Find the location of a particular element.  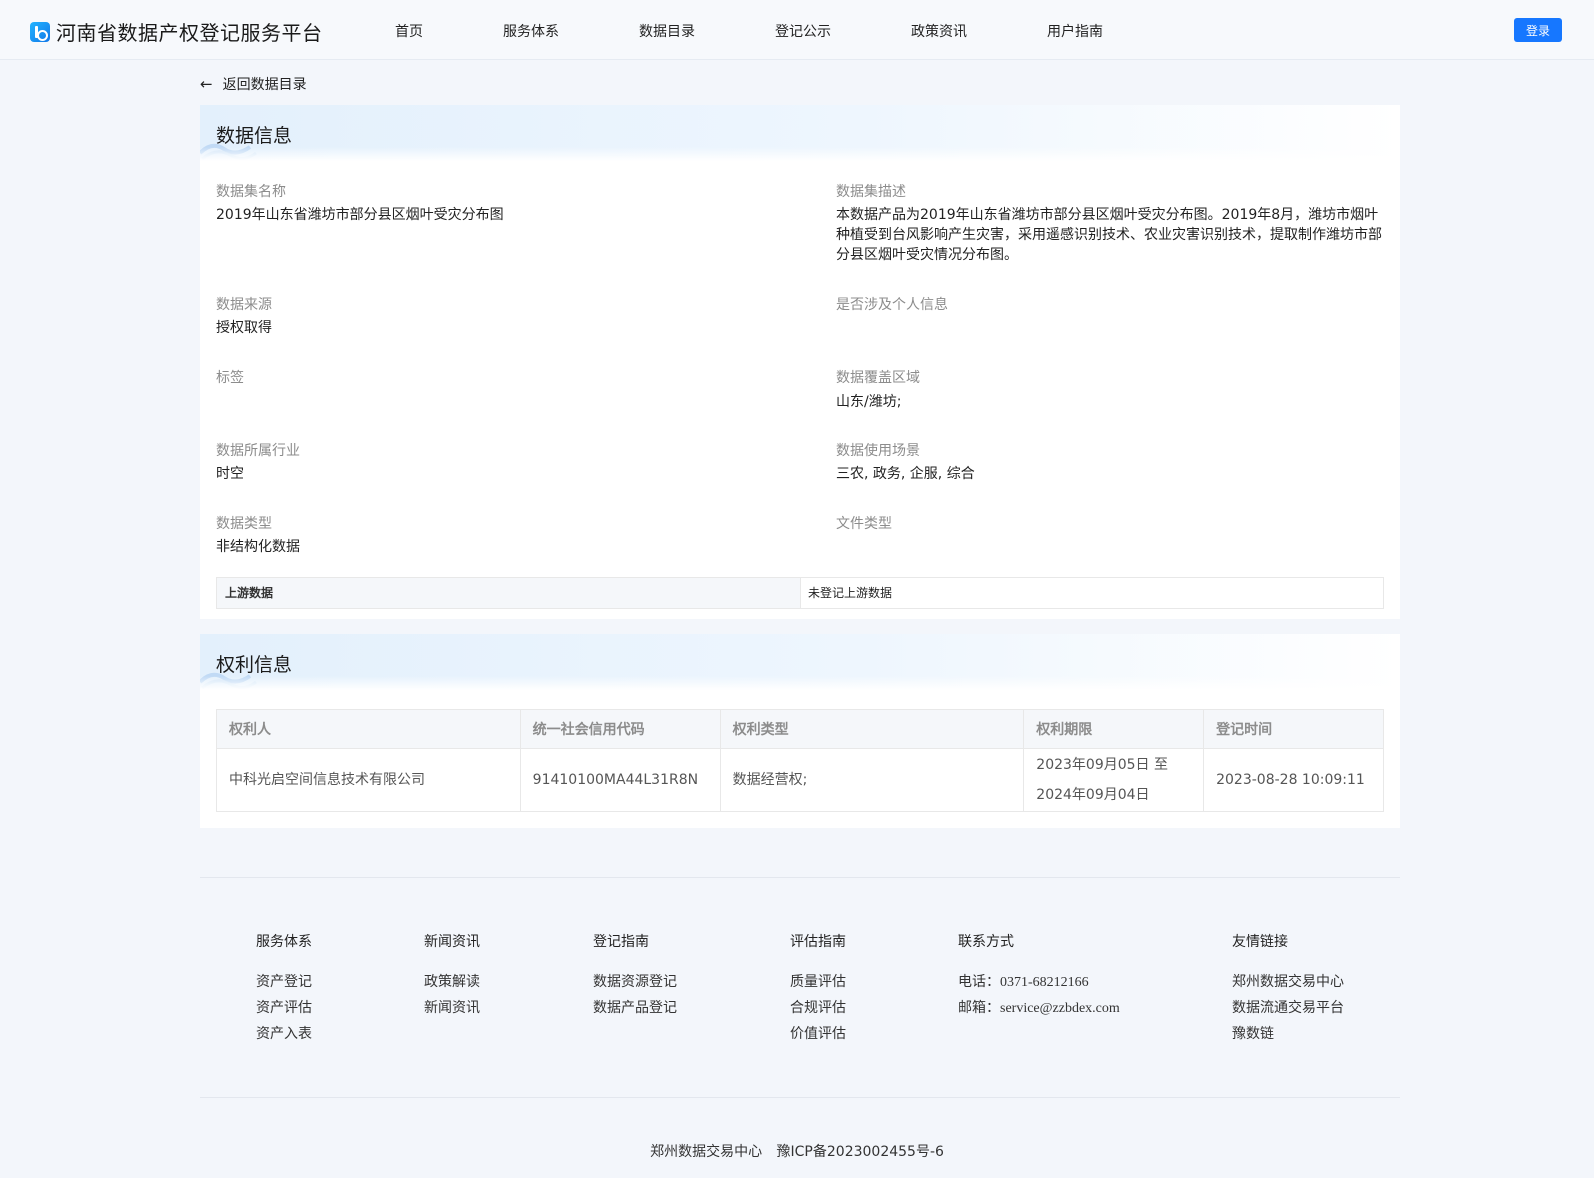

icp-number: 豫ICP备2023002455号-6 is located at coordinates (860, 1152).